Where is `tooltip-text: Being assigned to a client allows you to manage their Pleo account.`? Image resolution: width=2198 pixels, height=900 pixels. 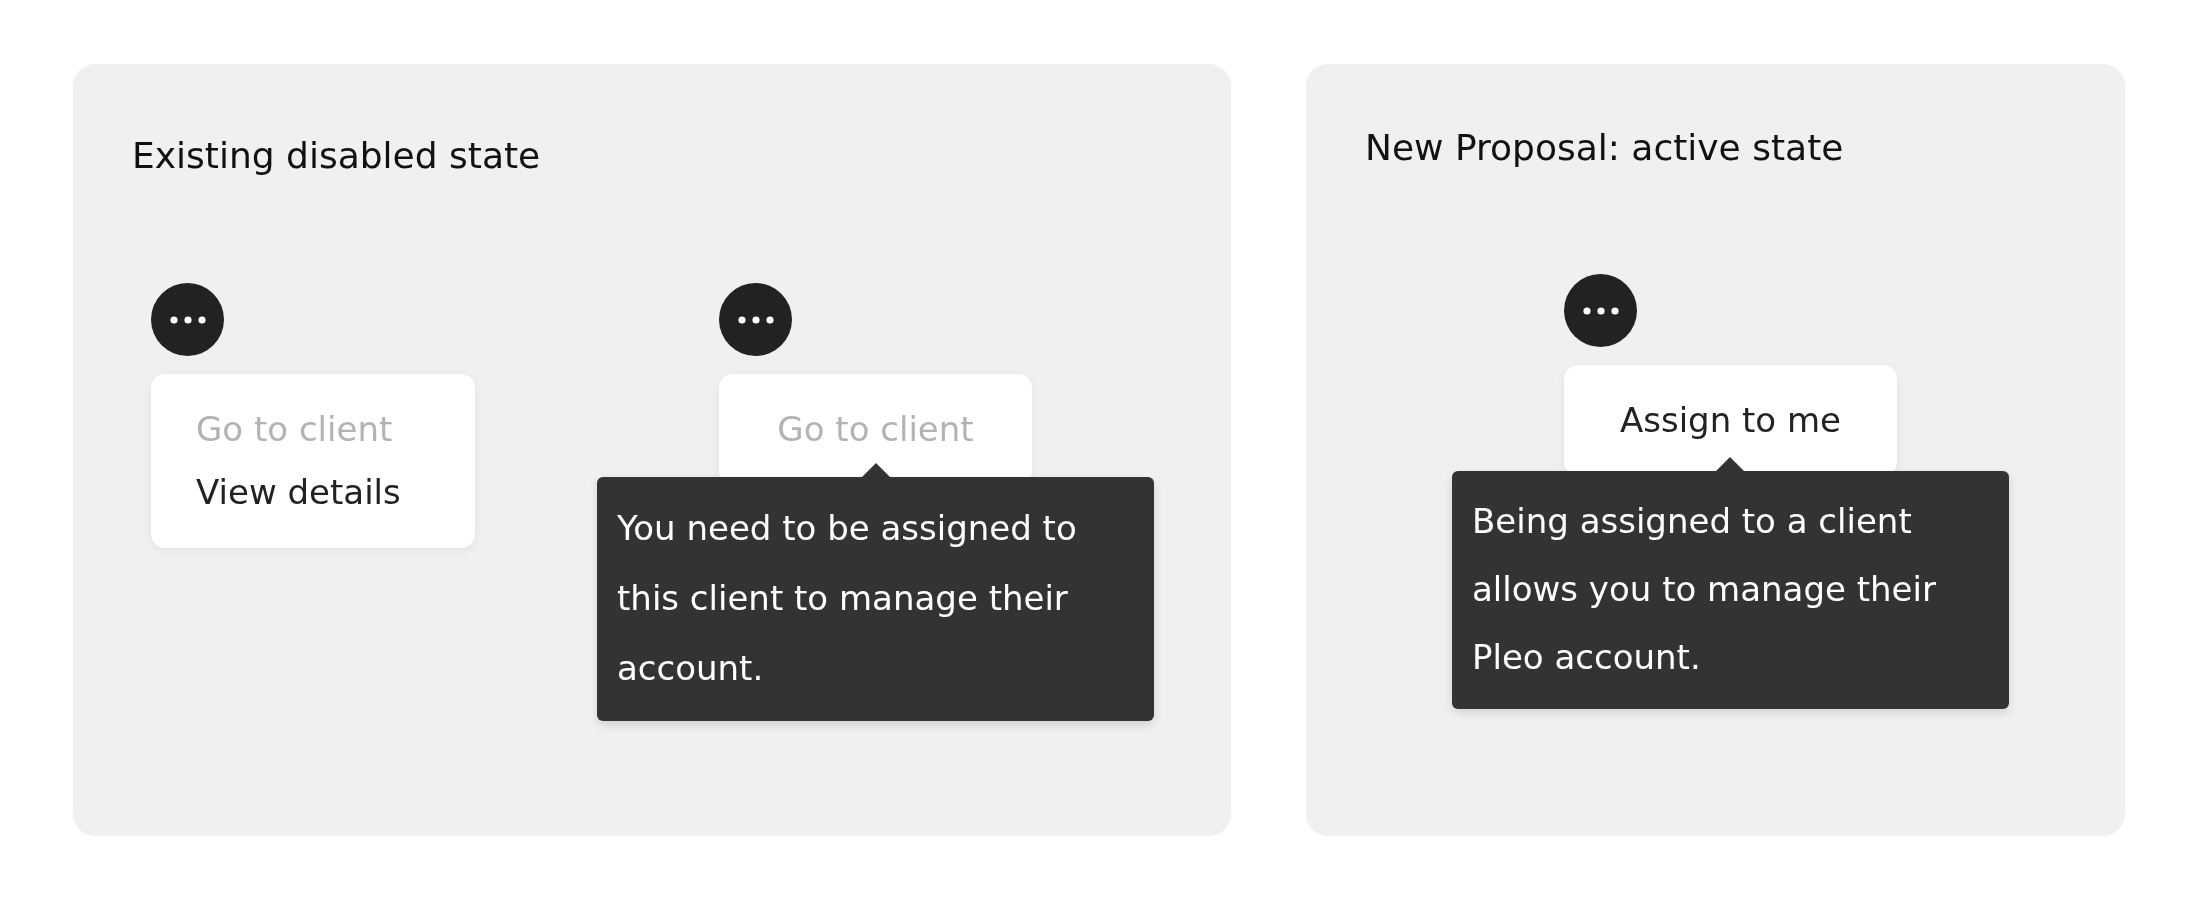
tooltip-text: Being assigned to a client allows you to manage their Pleo account. is located at coordinates (1704, 590).